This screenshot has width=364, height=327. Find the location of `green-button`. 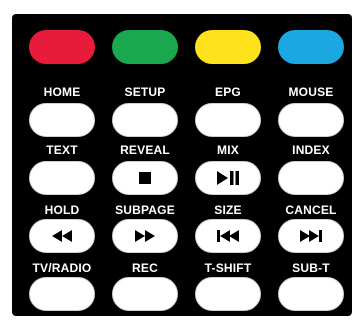

green-button is located at coordinates (145, 47).